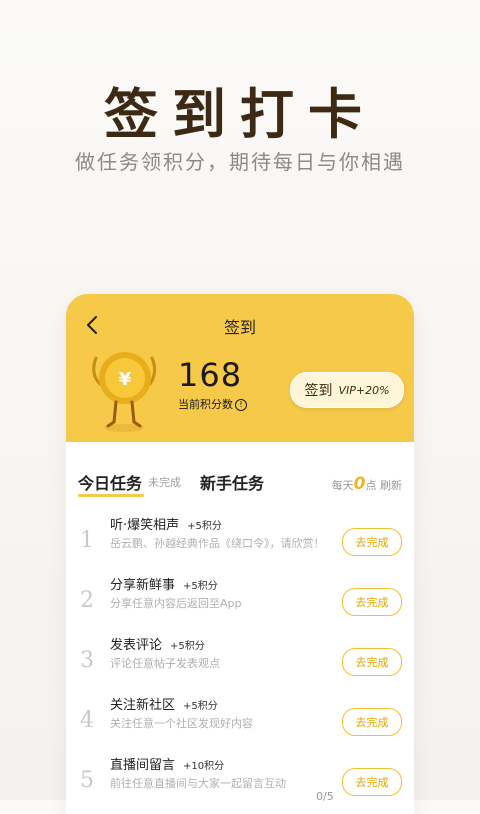 Image resolution: width=480 pixels, height=814 pixels. Describe the element at coordinates (87, 720) in the screenshot. I see `task-number: 4` at that location.